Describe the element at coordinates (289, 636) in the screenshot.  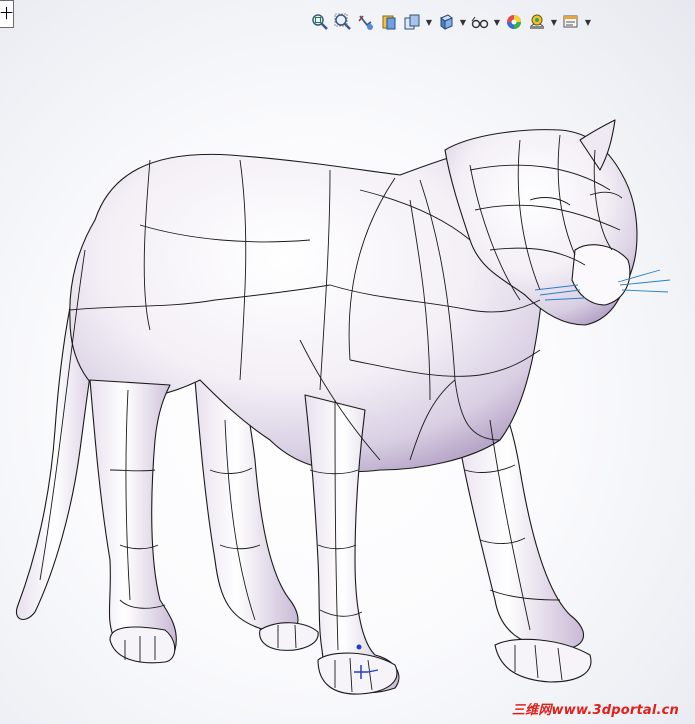
I see `far-hind-paw` at that location.